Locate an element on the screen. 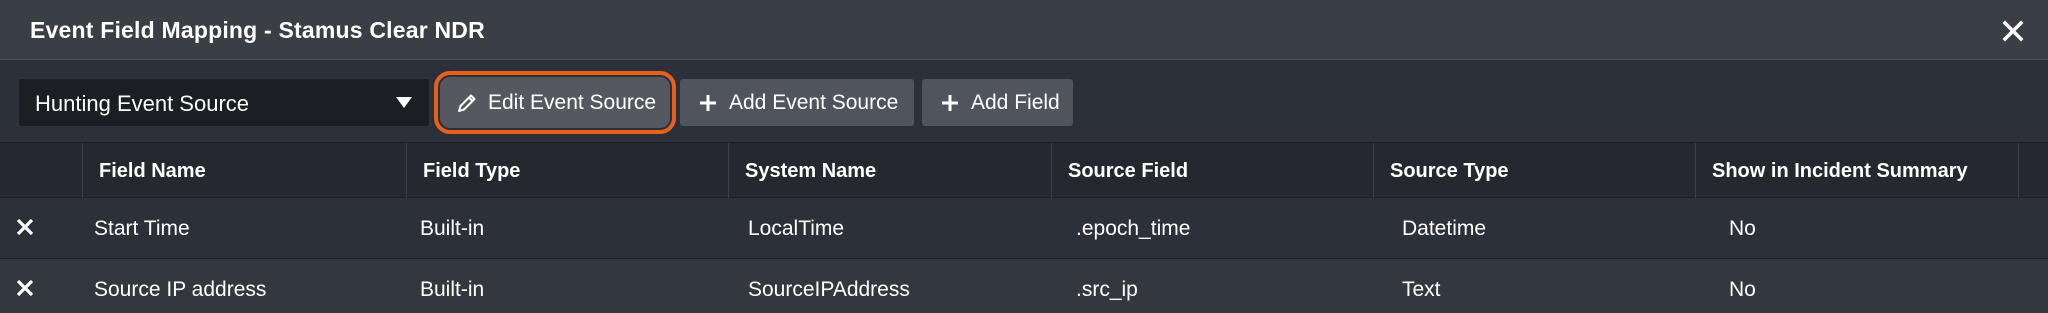  header-source-type: Source Type is located at coordinates (1534, 171).